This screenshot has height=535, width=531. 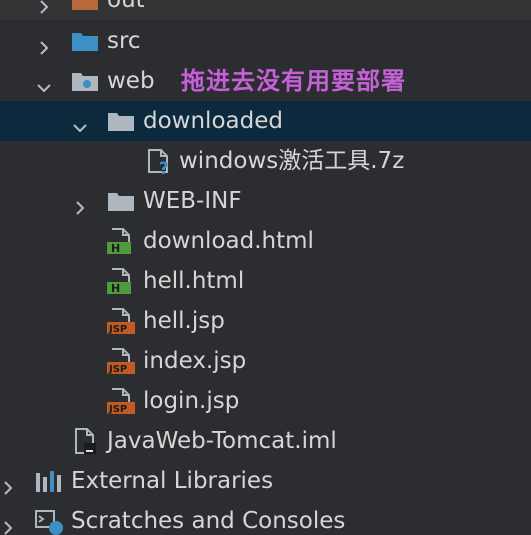 What do you see at coordinates (49, 521) in the screenshot?
I see `scratches-icon` at bounding box center [49, 521].